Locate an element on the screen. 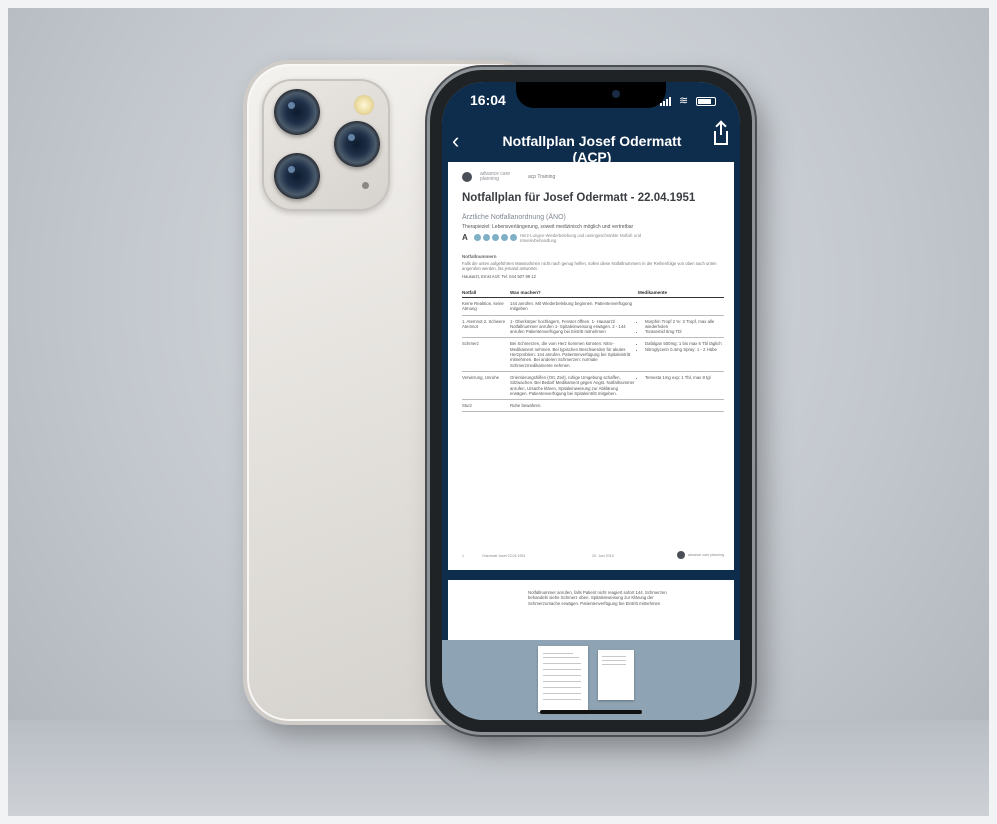 This screenshot has width=997, height=824. section-title: Ärztliche Notfallanordnung (ÄNO) is located at coordinates (514, 217).